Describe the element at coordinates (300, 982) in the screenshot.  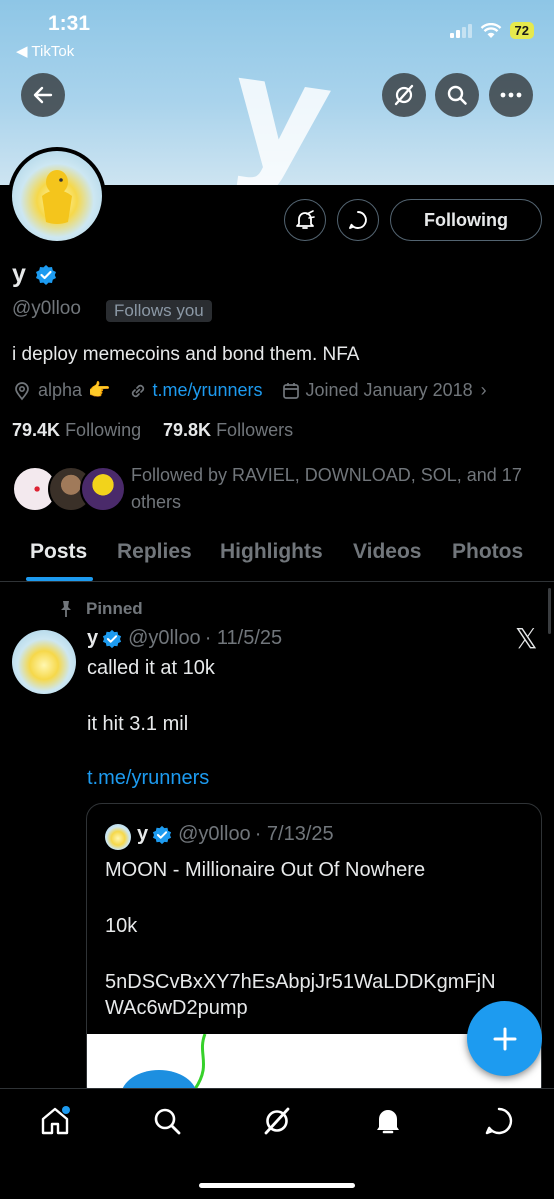
I see `quote-text-line: 5nDSCvBxXY7hEsAbpjJr51WaLDDKgmFjN` at that location.